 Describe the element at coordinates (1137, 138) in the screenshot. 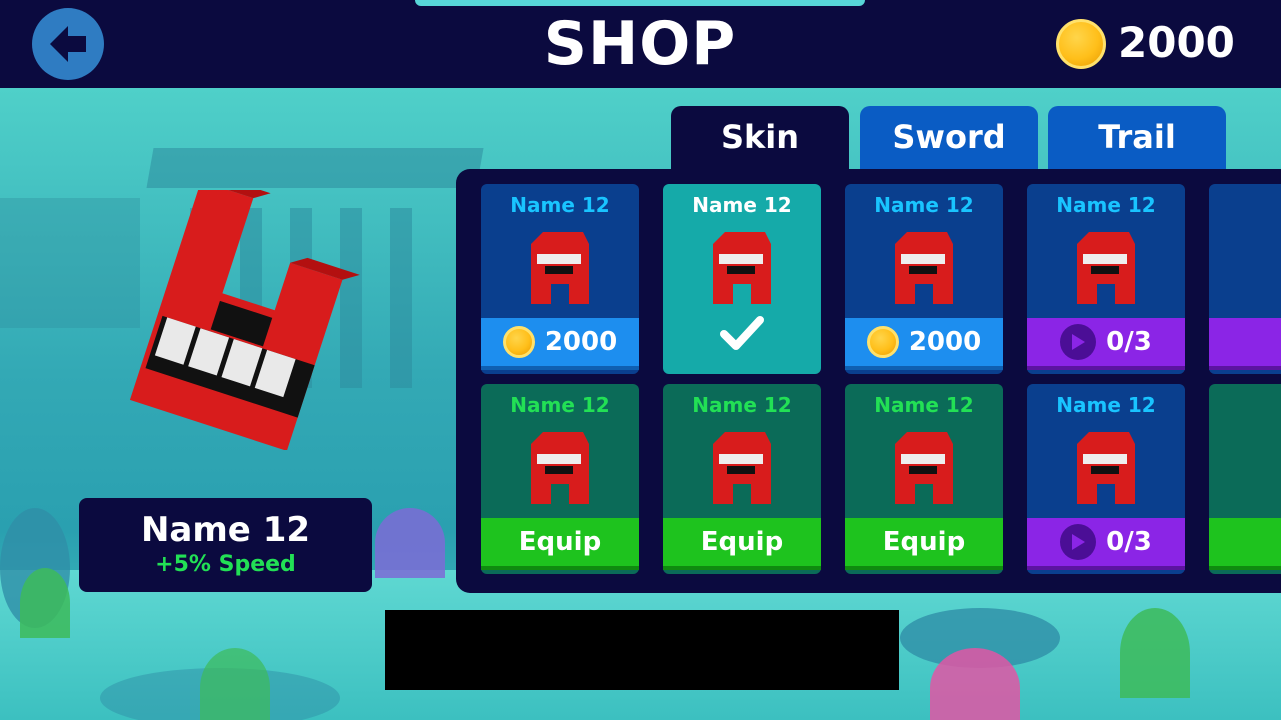

I see `tab-trail: Trail` at that location.